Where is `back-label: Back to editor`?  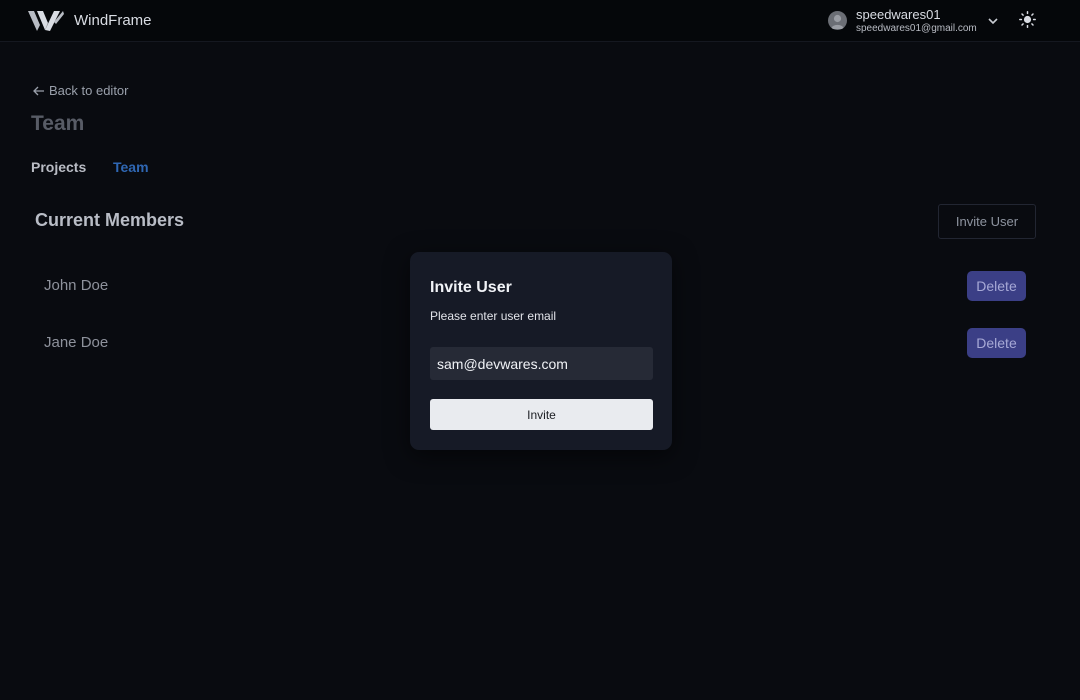
back-label: Back to editor is located at coordinates (89, 90).